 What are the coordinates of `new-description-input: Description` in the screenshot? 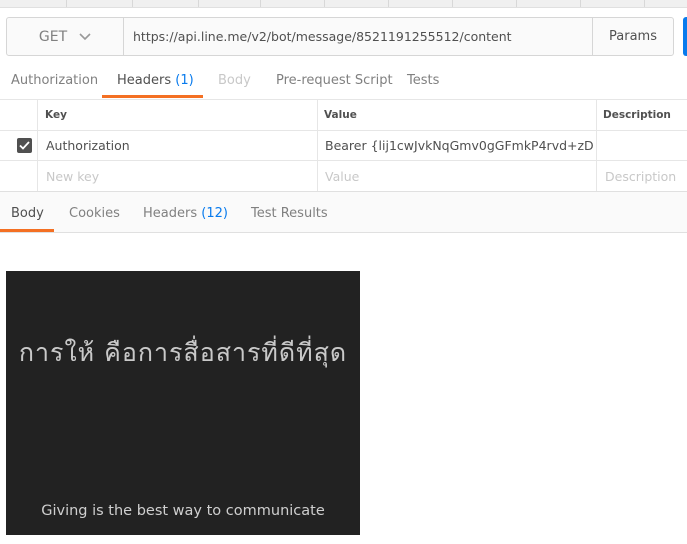 It's located at (640, 176).